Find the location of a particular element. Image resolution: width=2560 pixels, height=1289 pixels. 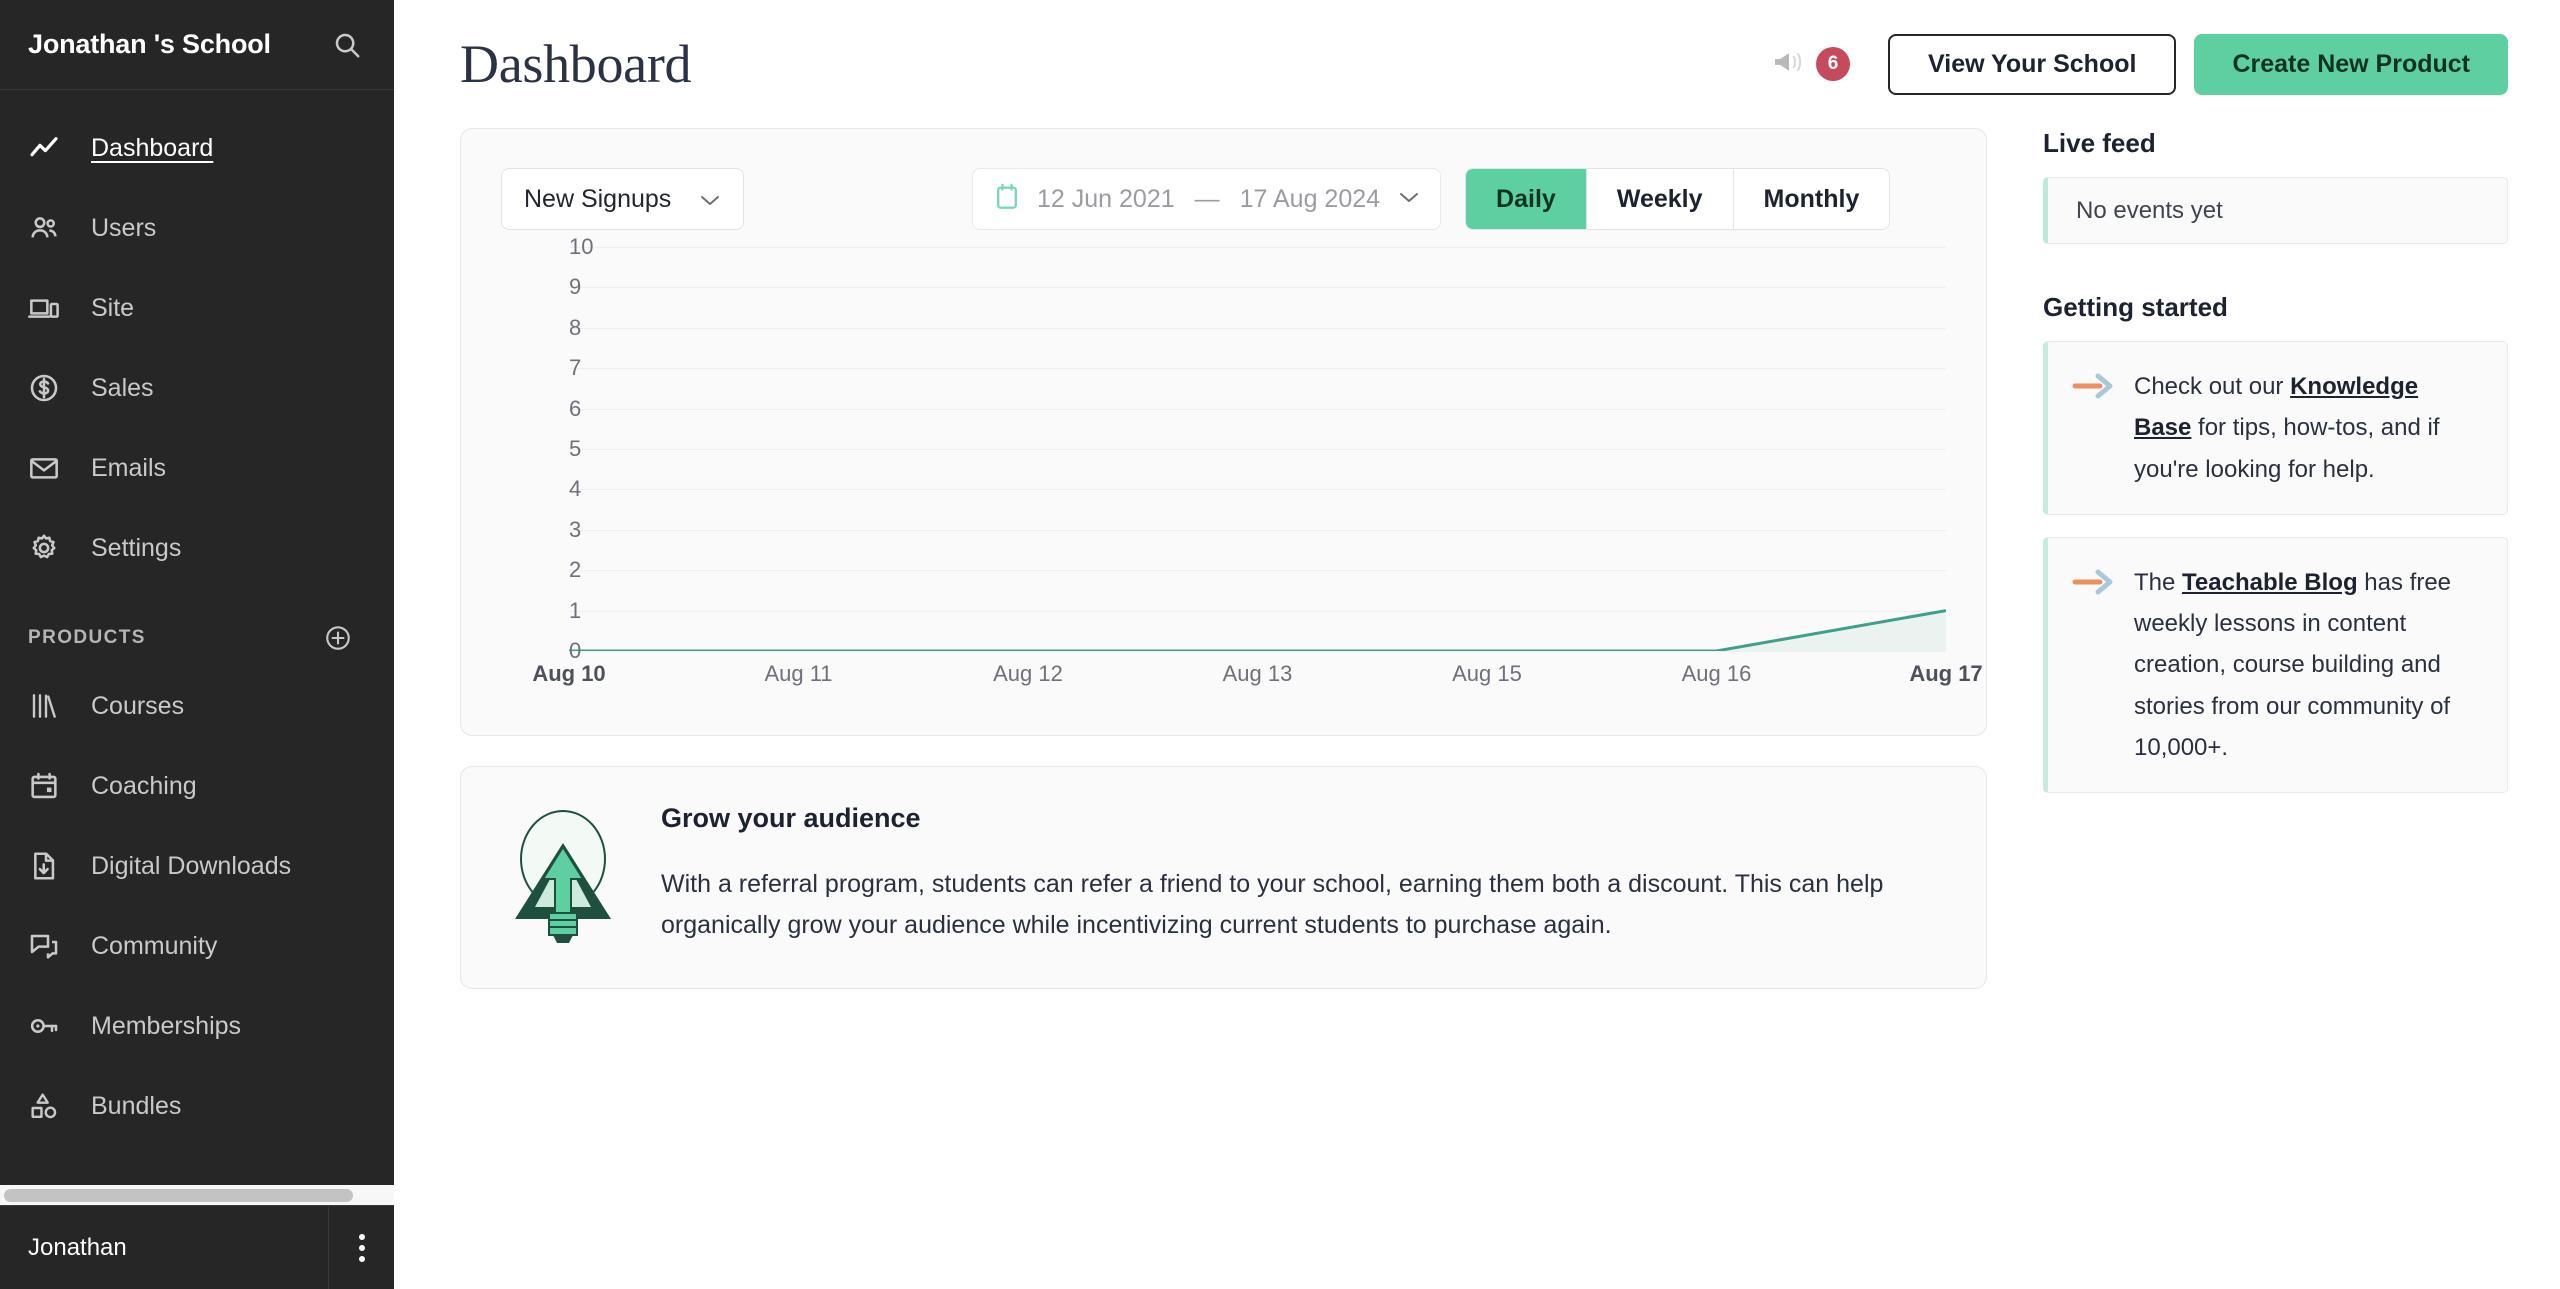

sidebar-item-users: Users is located at coordinates (197, 228).